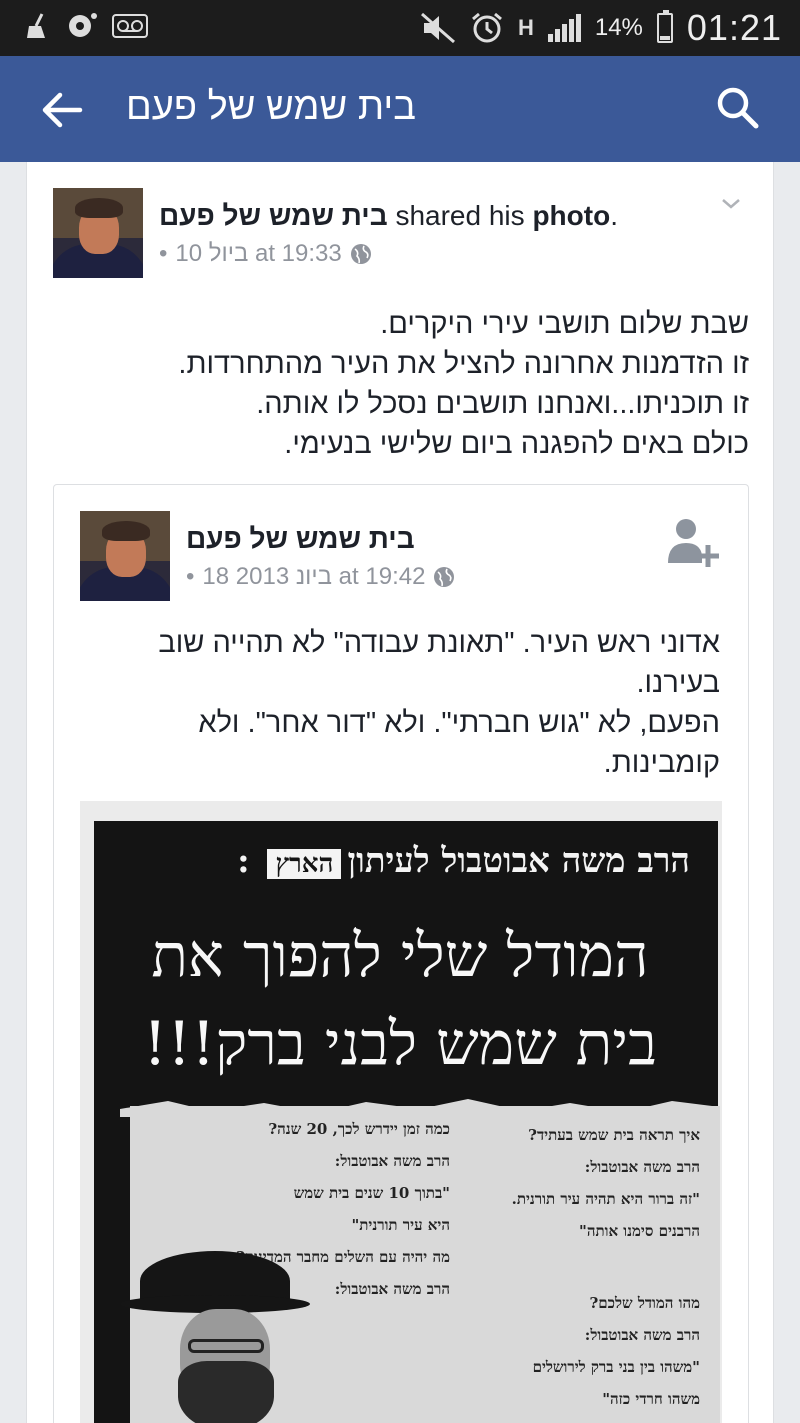  I want to click on newspaper-headline-2: בית שמש לבני ברק!!!, so click(400, 1044).